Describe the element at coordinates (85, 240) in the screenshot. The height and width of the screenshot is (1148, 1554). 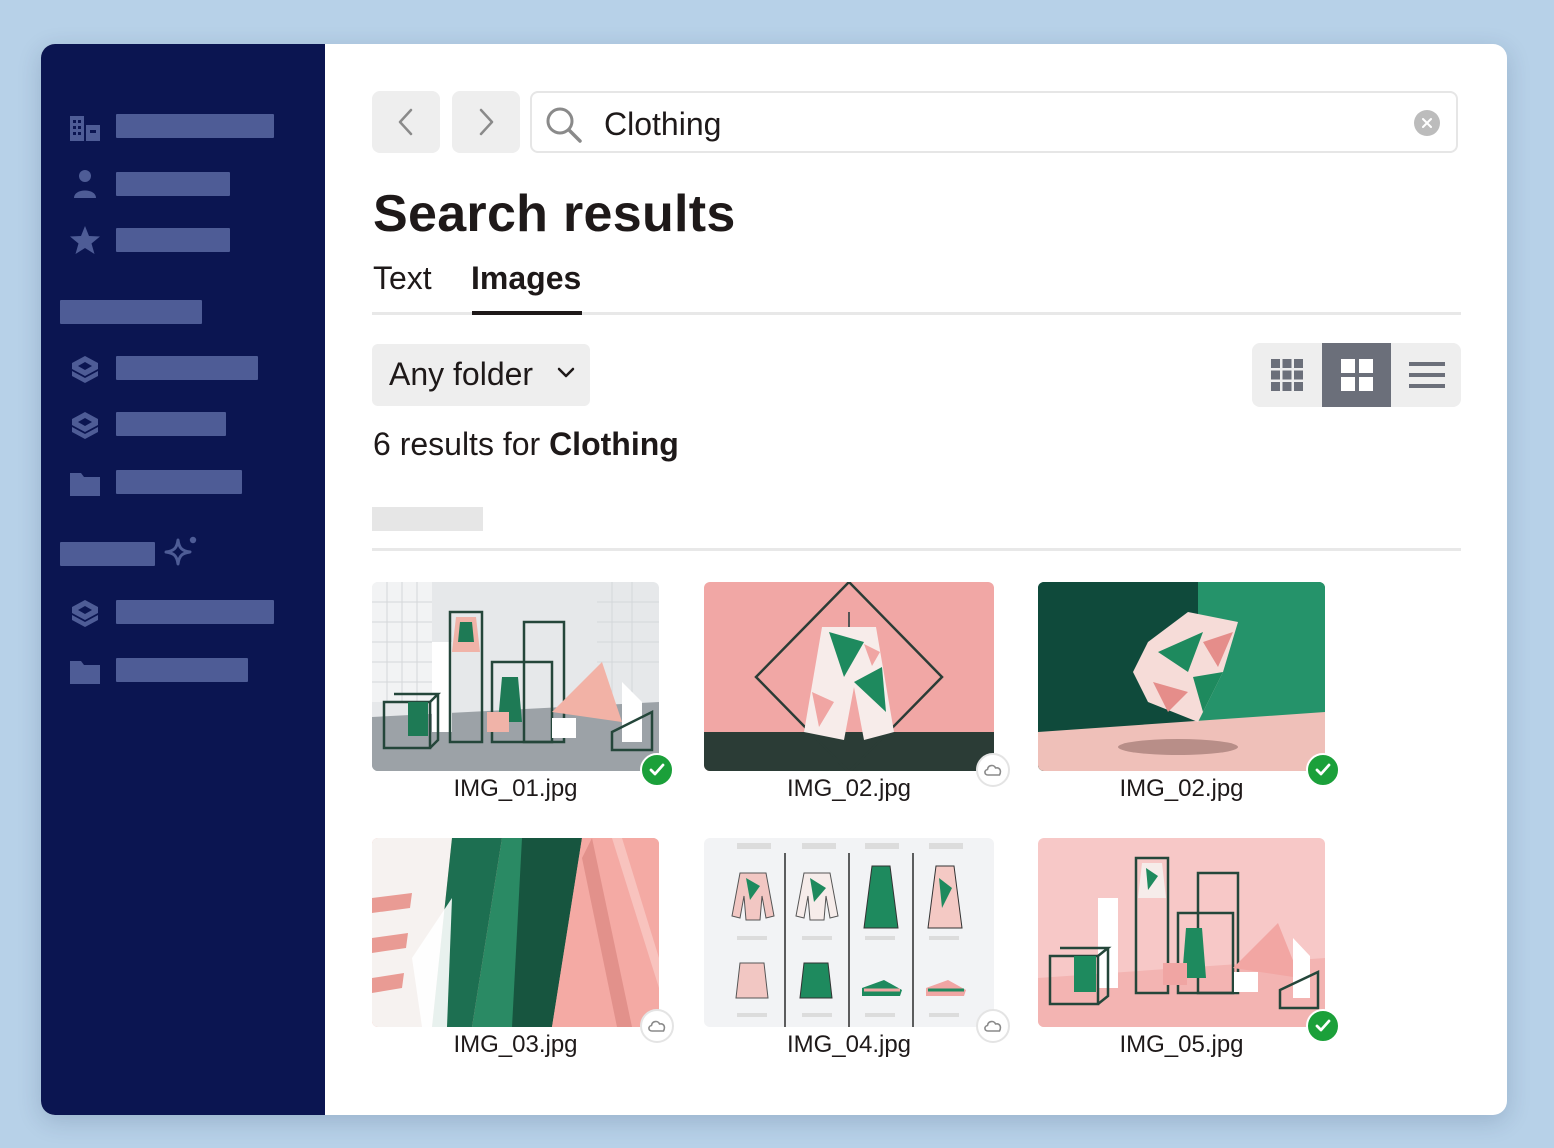
I see `star-icon` at that location.